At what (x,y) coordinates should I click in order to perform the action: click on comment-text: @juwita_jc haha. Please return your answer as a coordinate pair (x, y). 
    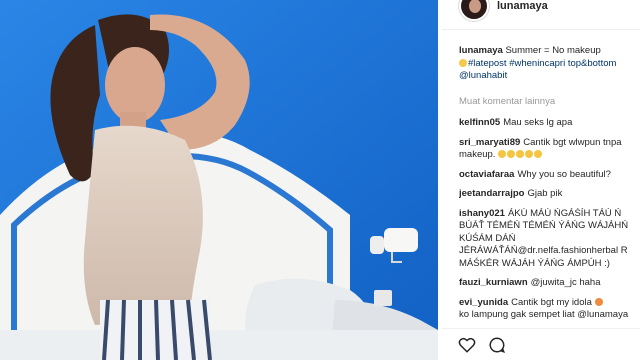
    Looking at the image, I should click on (565, 282).